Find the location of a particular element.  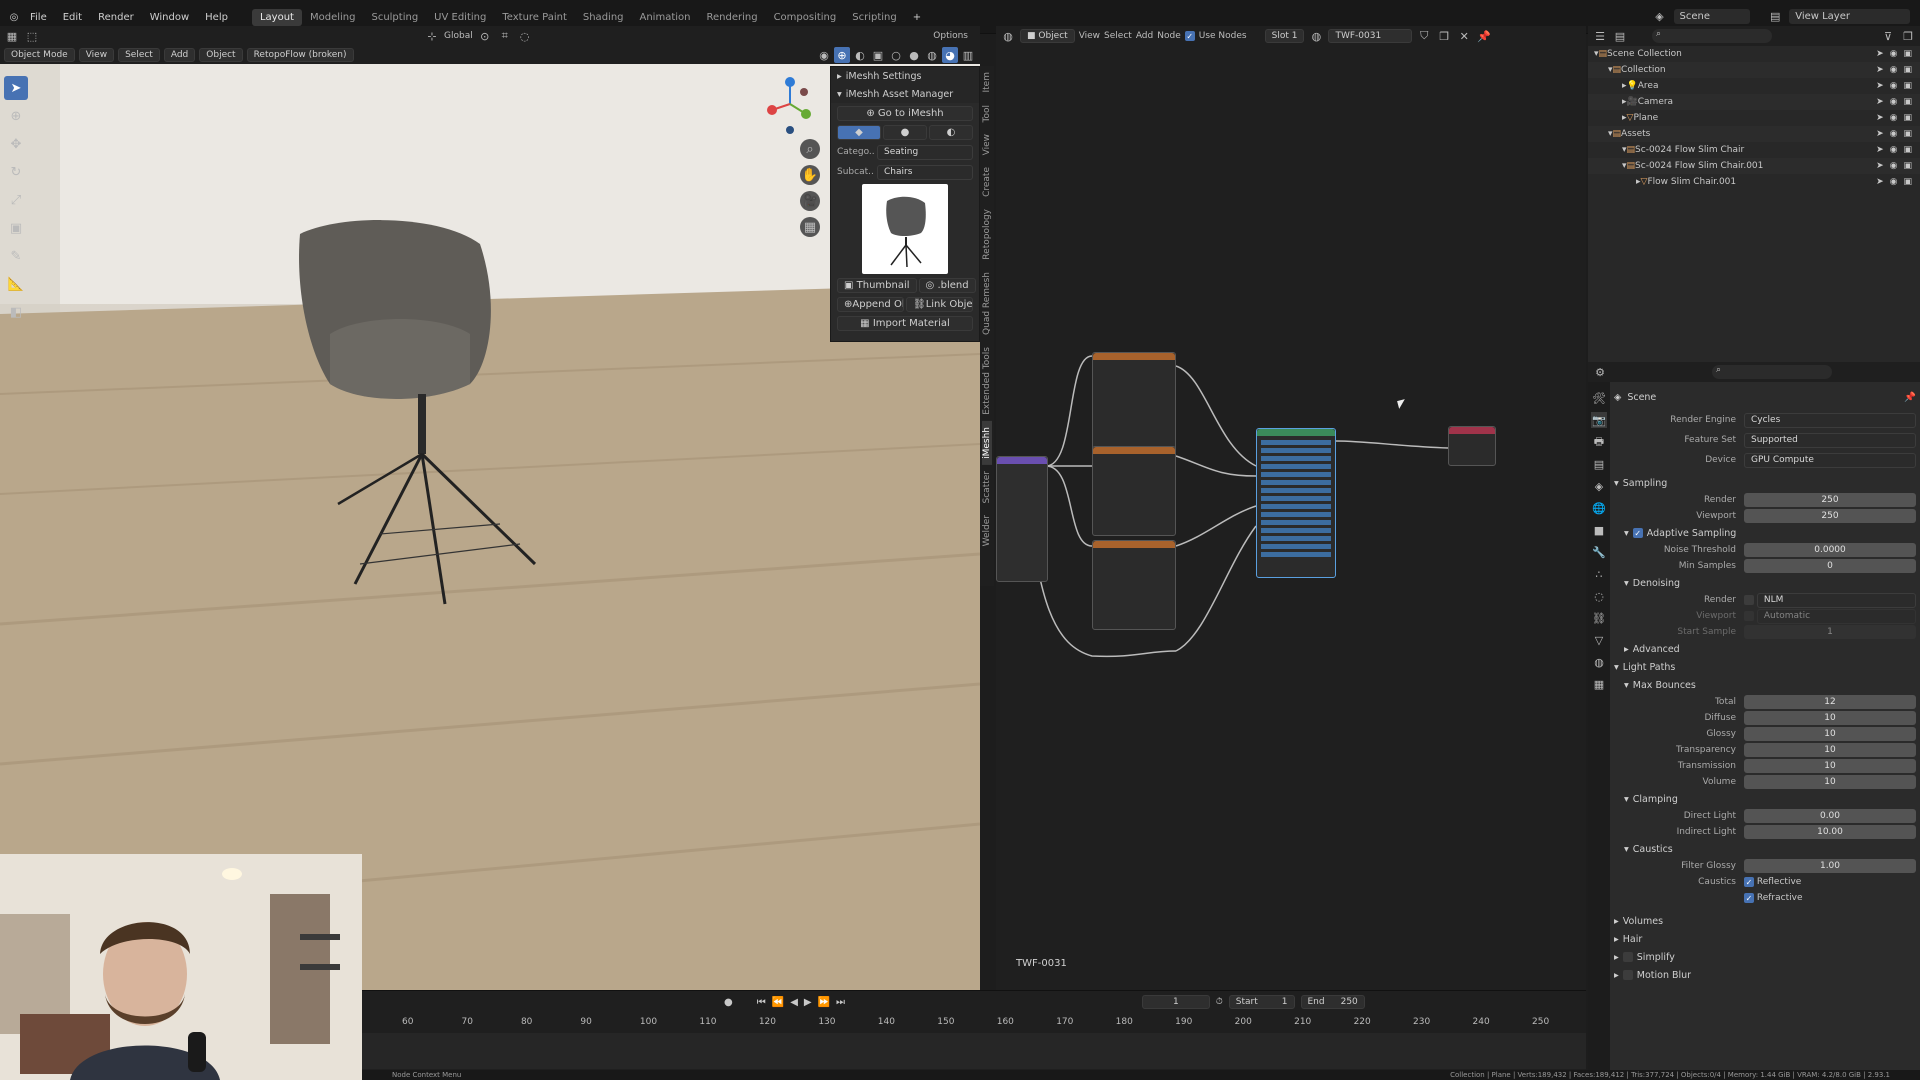

camera-view-icon: 🎥 is located at coordinates (810, 201).